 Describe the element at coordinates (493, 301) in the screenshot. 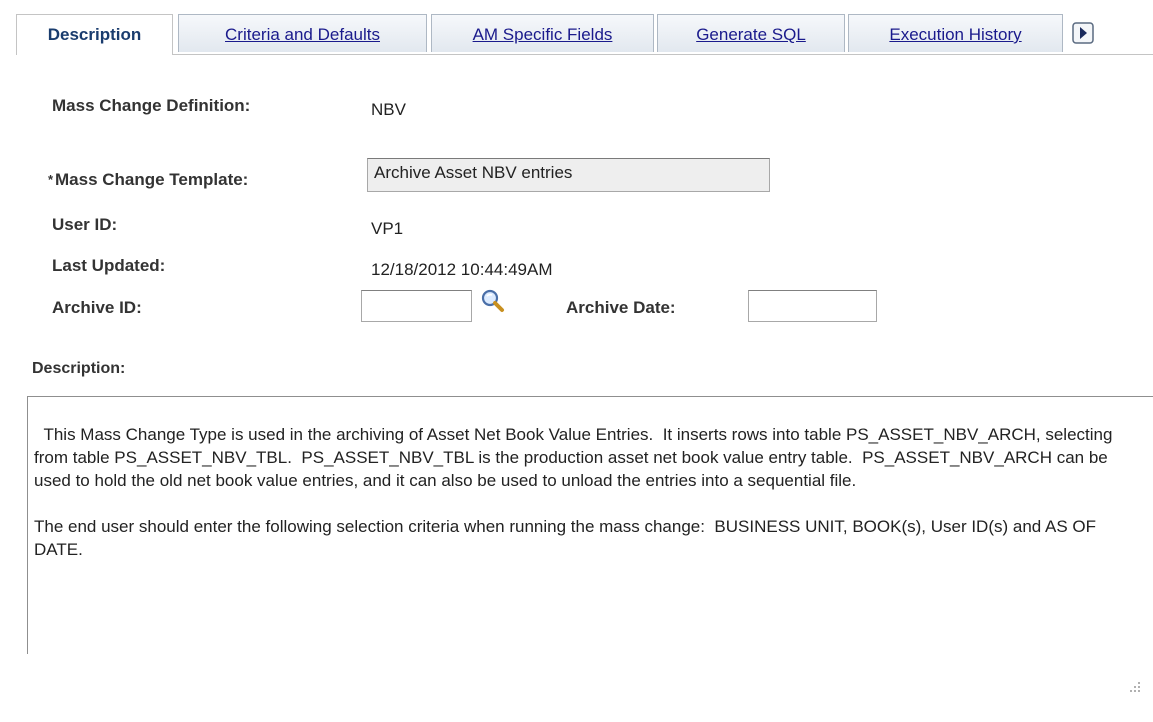

I see `magnifier-lookup-icon` at that location.